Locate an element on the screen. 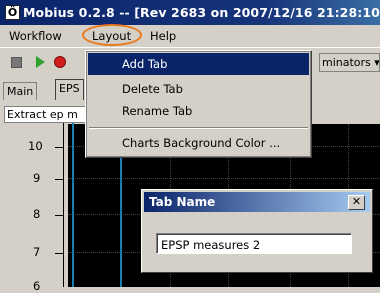 This screenshot has height=293, width=380. menu-workflow: Workflow is located at coordinates (35, 36).